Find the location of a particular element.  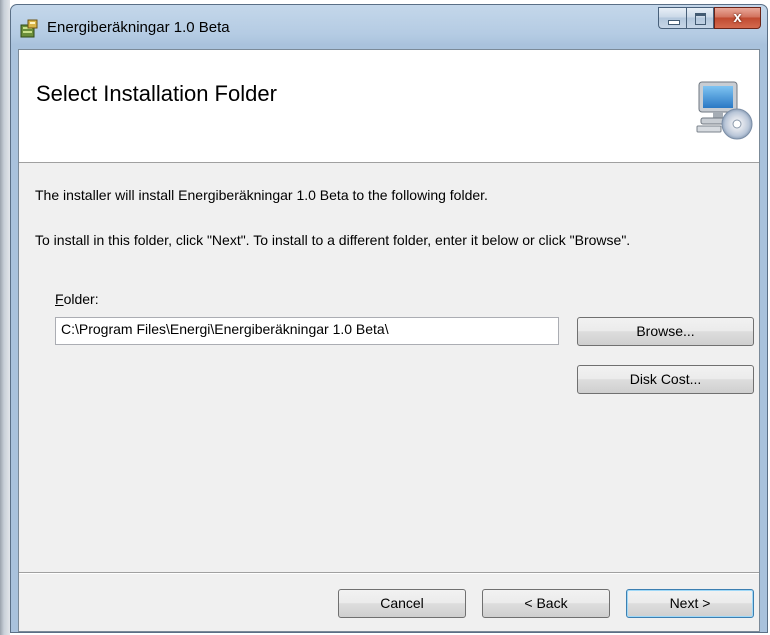

close-button: x is located at coordinates (737, 18).